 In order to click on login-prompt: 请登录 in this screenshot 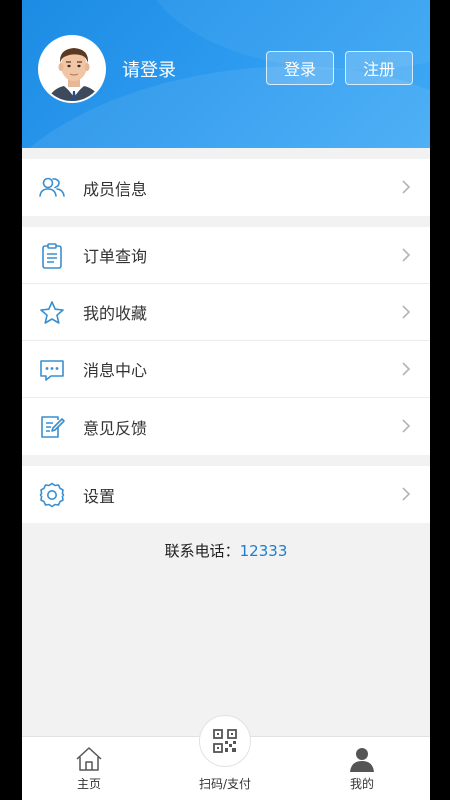, I will do `click(149, 69)`.